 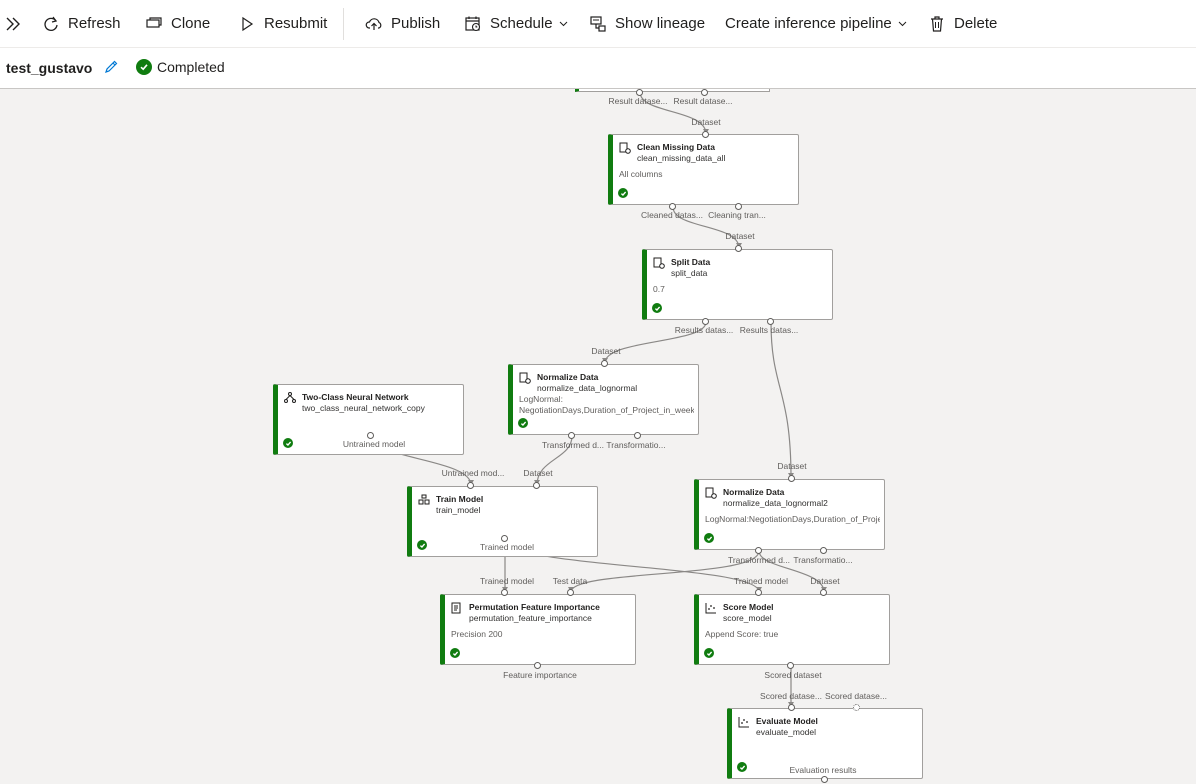 I want to click on port-norm1-in, so click(x=604, y=363).